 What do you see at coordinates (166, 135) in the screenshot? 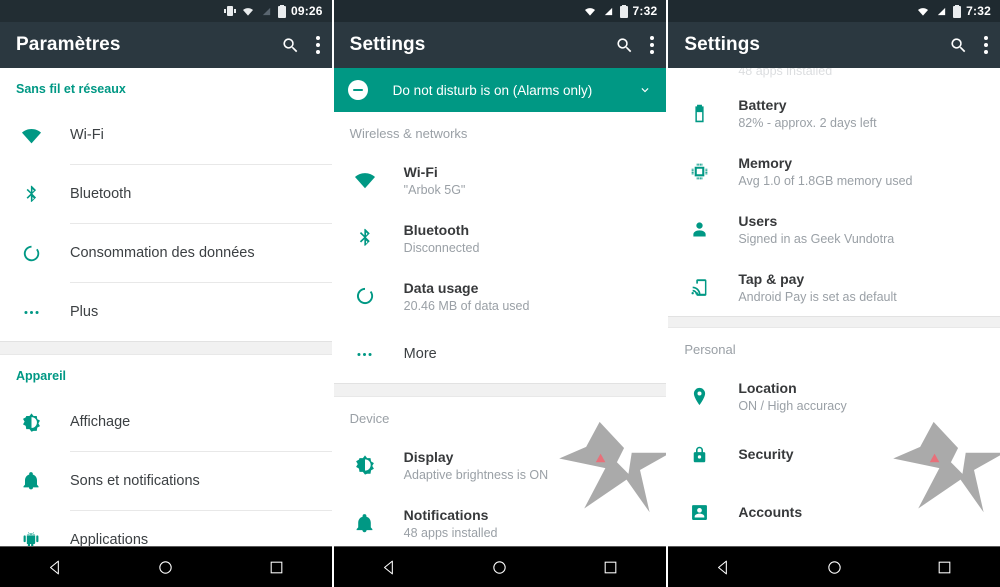
I see `list-item-wifi: Wi-Fi` at bounding box center [166, 135].